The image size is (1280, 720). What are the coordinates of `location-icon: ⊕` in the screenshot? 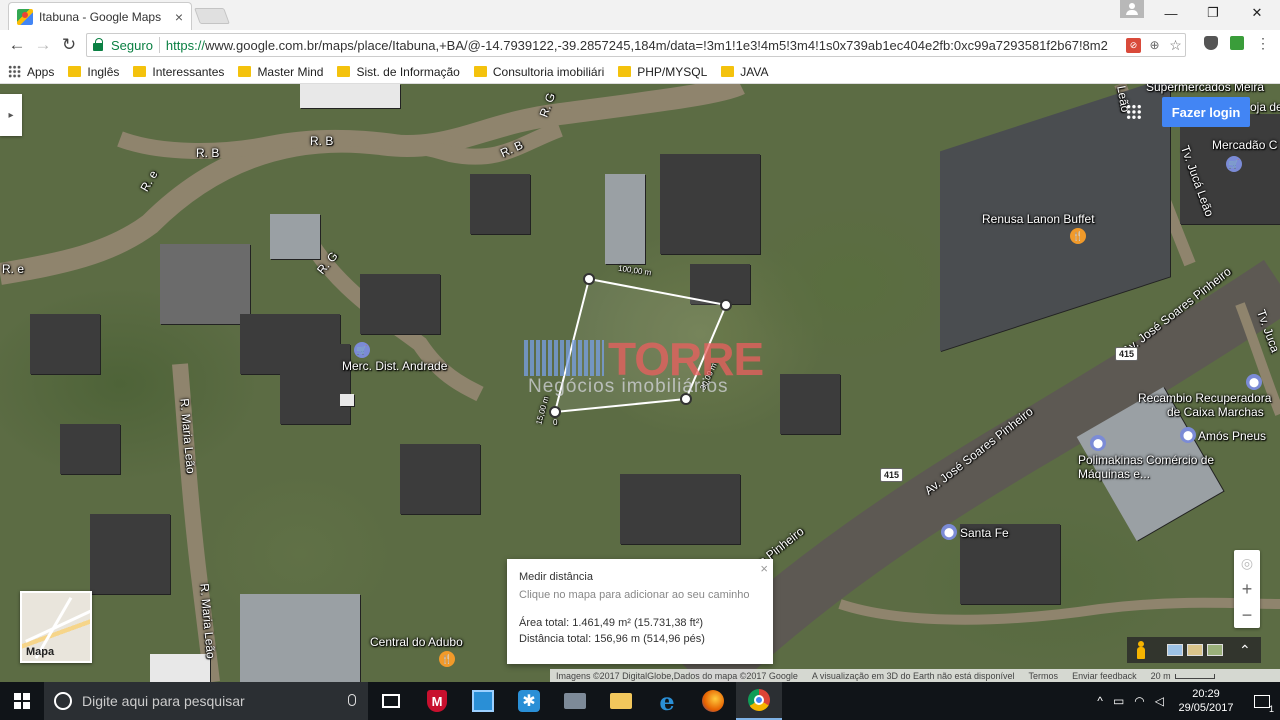 It's located at (1154, 45).